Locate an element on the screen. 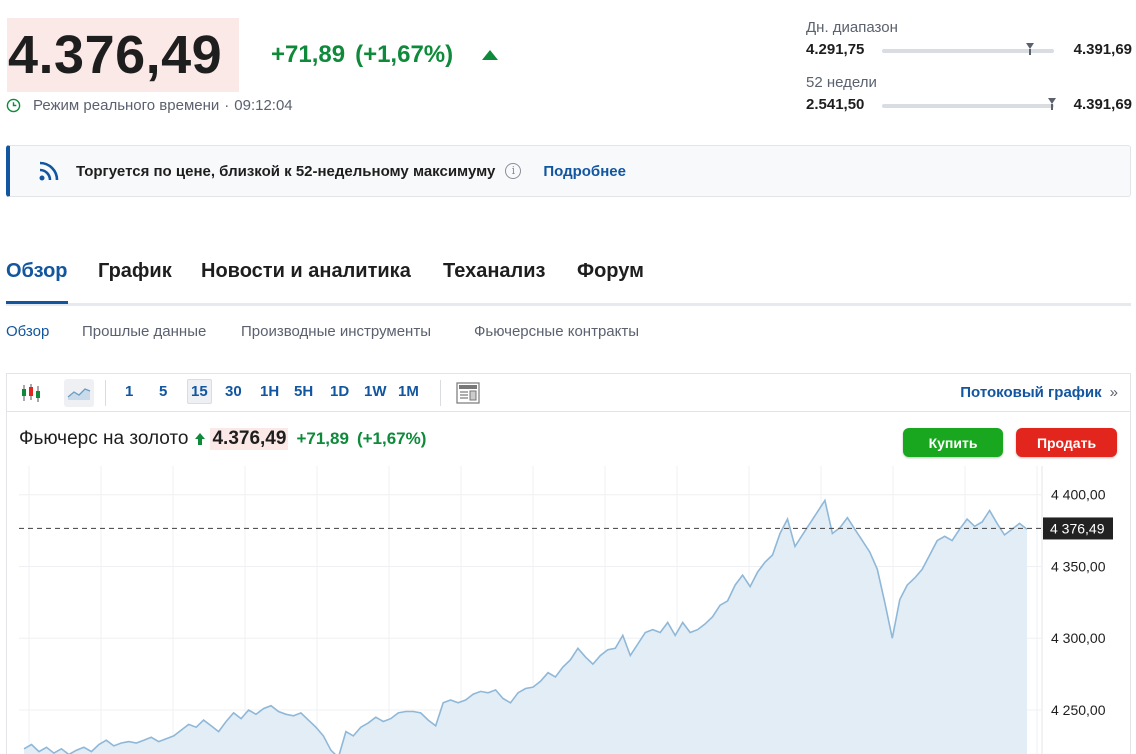 The height and width of the screenshot is (754, 1136). subtab-historical: Прошлые данные is located at coordinates (144, 331).